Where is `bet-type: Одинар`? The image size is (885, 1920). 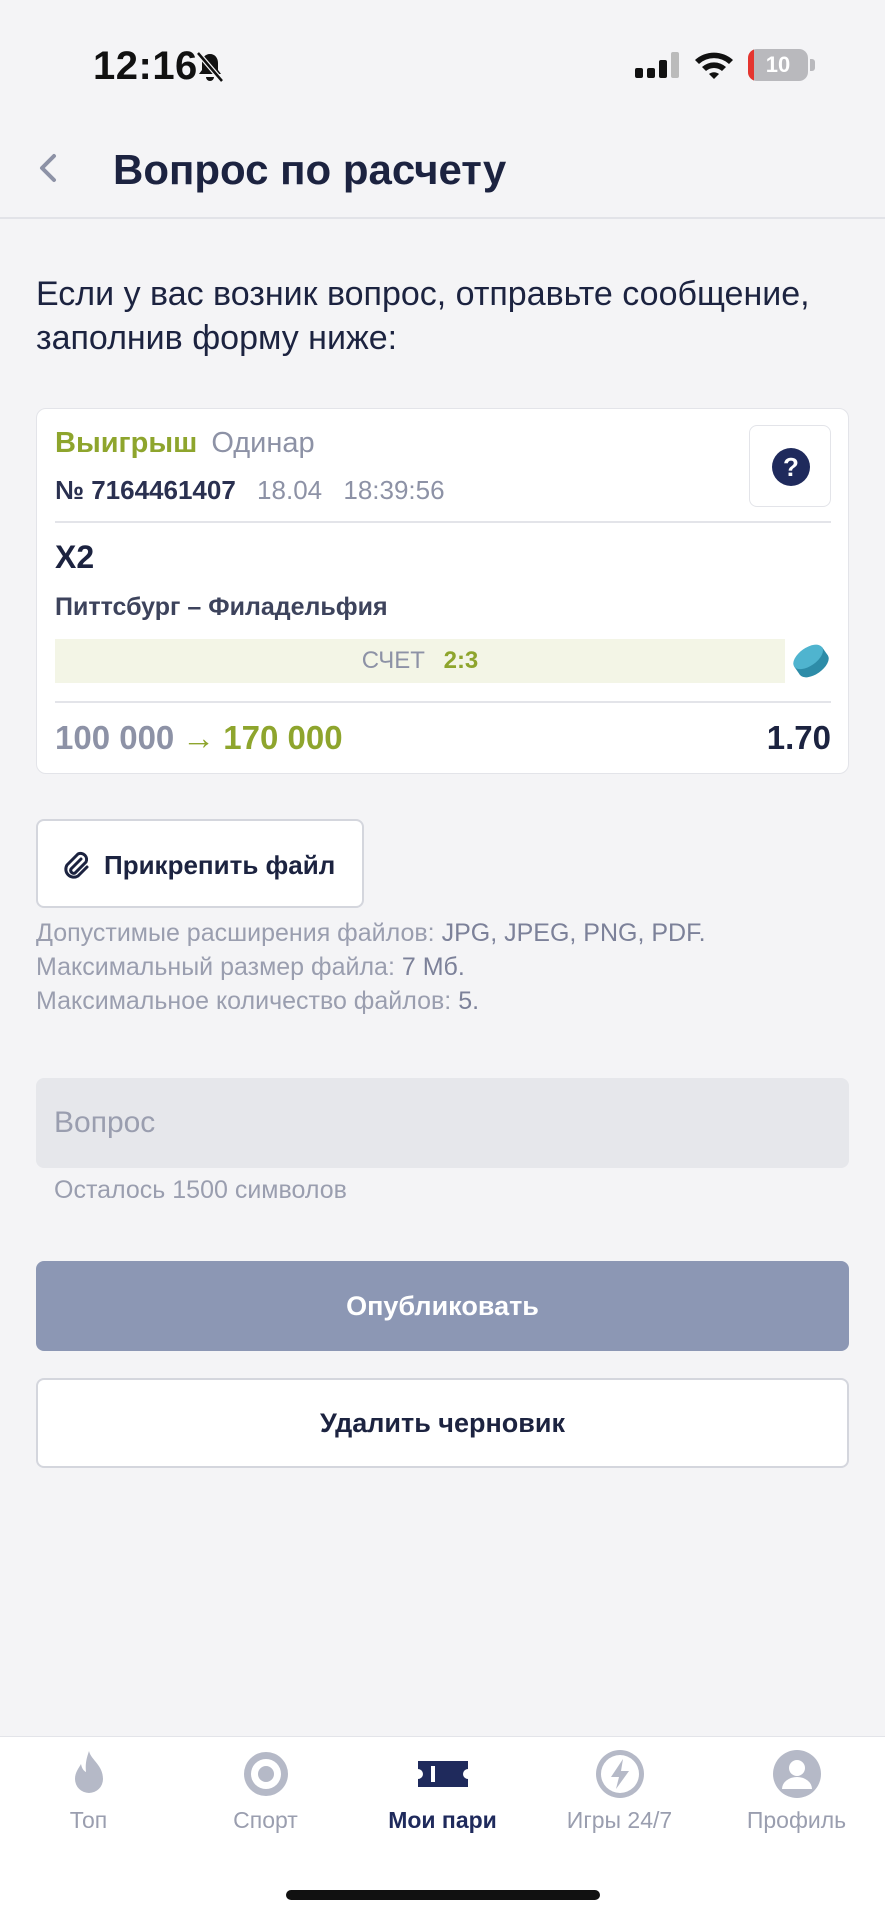 bet-type: Одинар is located at coordinates (263, 443).